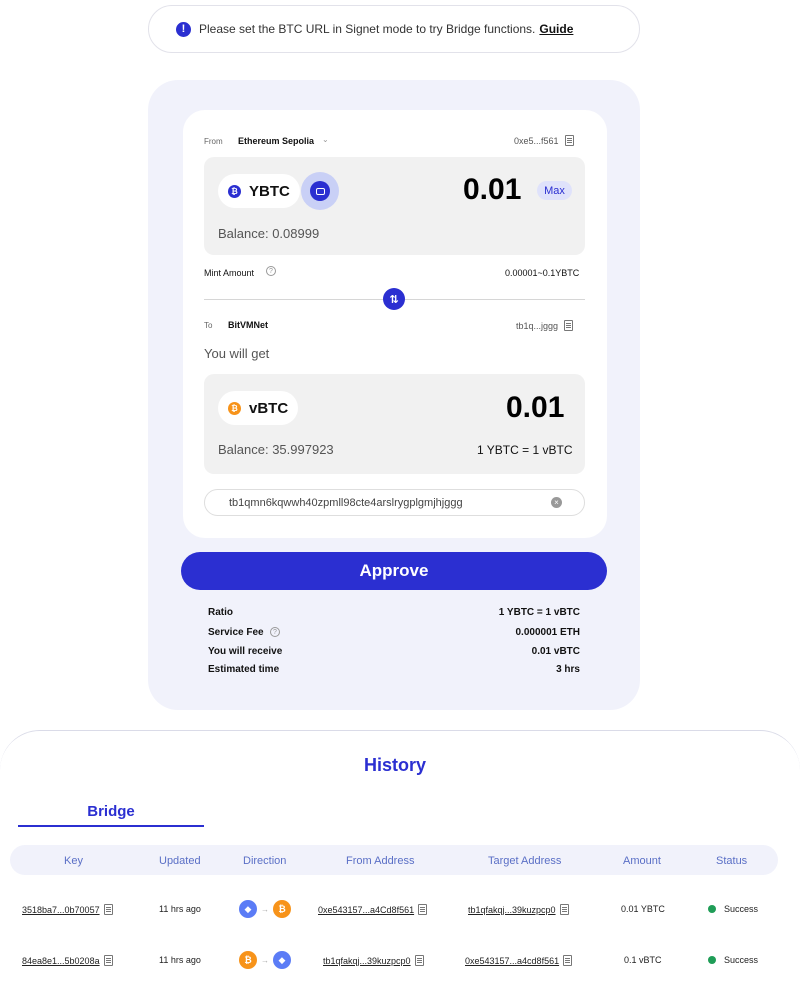 The image size is (800, 990). I want to click on guide-link: Guide, so click(556, 29).